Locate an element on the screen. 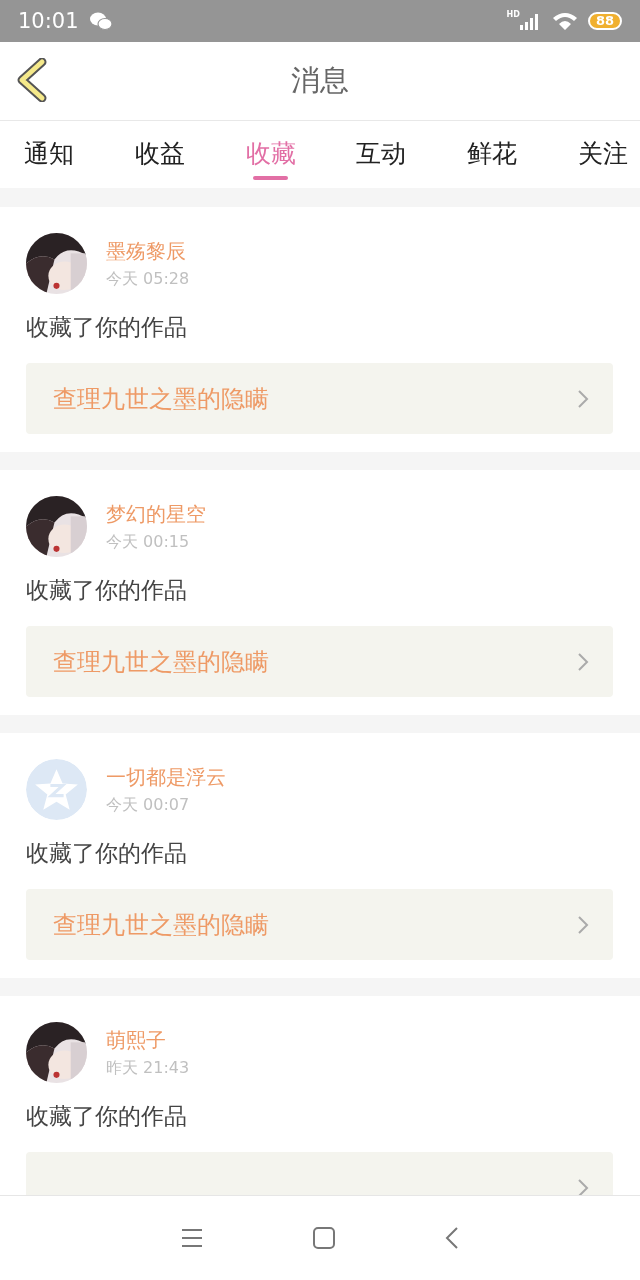 This screenshot has width=640, height=1280. back-icon is located at coordinates (452, 1238).